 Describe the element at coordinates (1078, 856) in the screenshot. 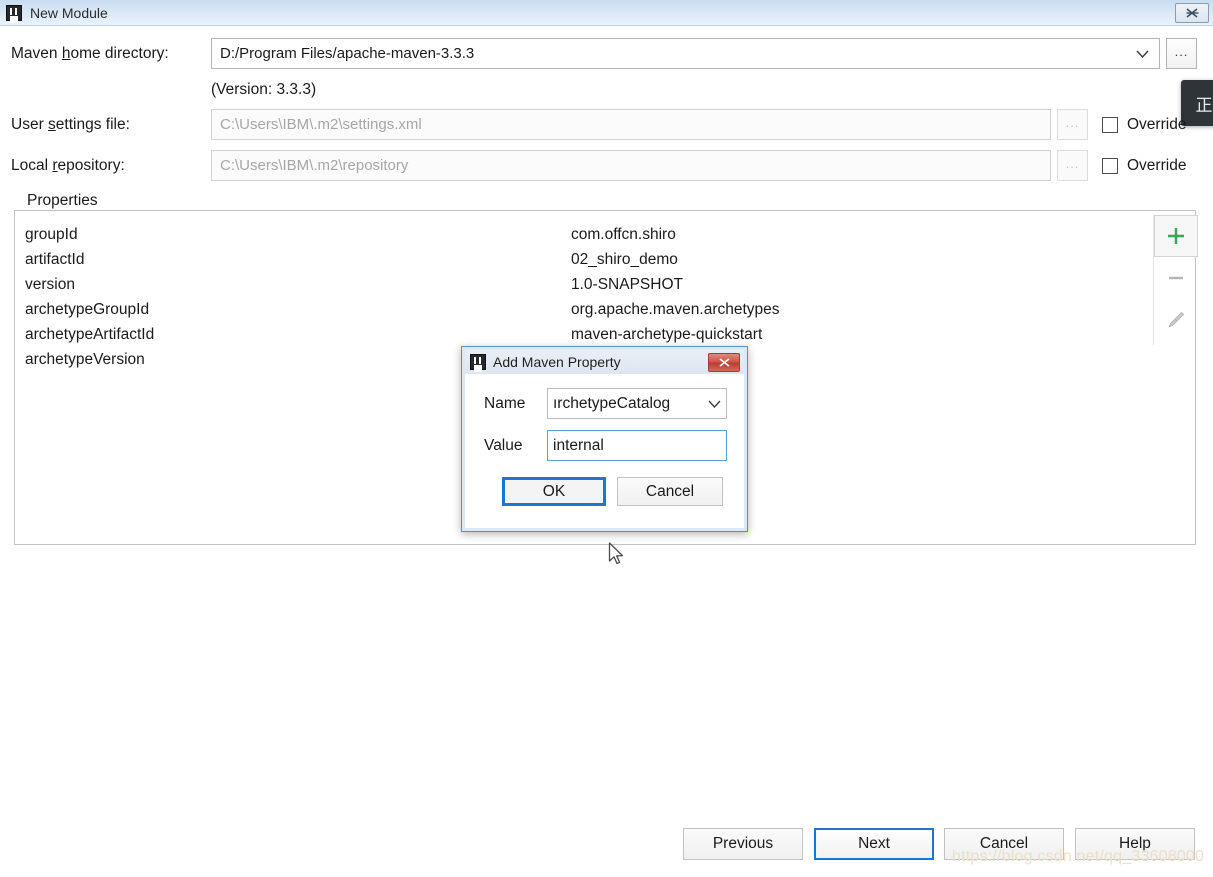

I see `watermark-text: https://blog.csdn.net/qq_33608000` at that location.